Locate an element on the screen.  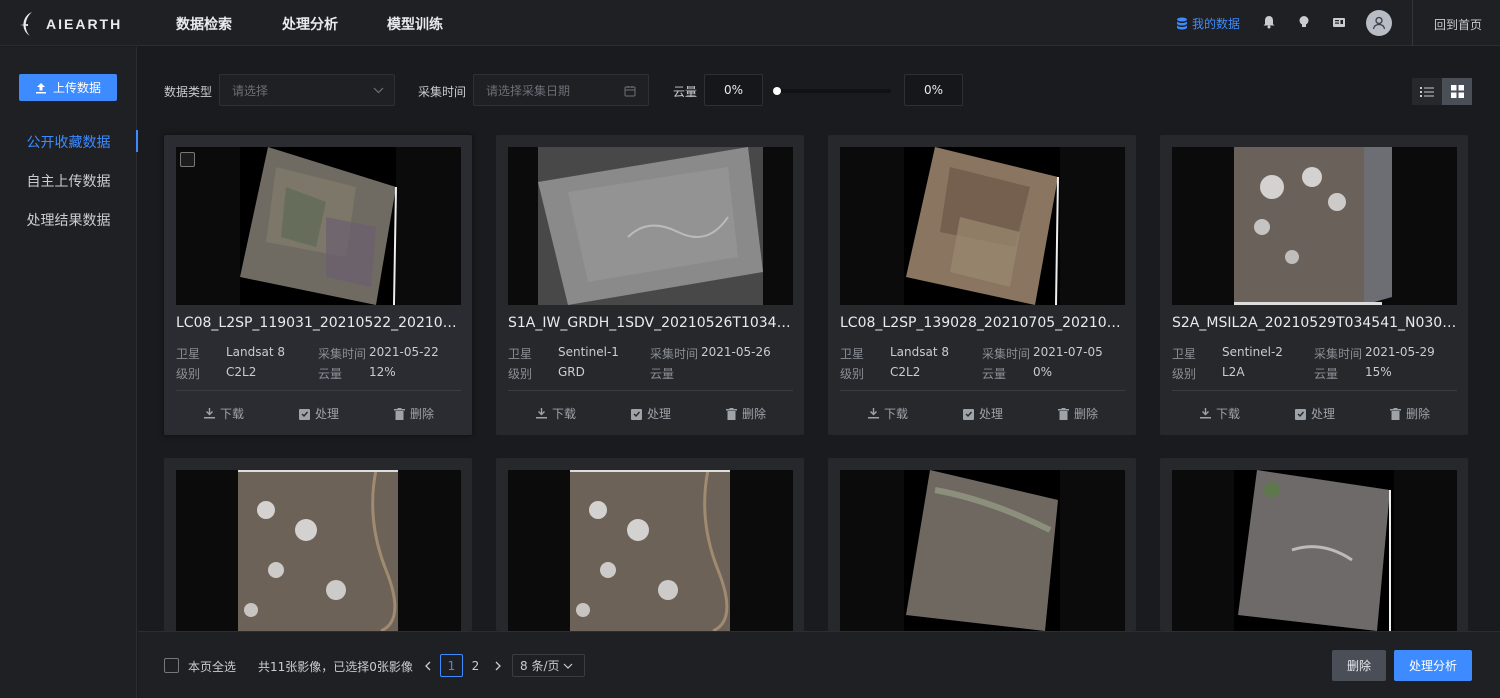
upload-data-button: 上传数据 is located at coordinates (68, 87).